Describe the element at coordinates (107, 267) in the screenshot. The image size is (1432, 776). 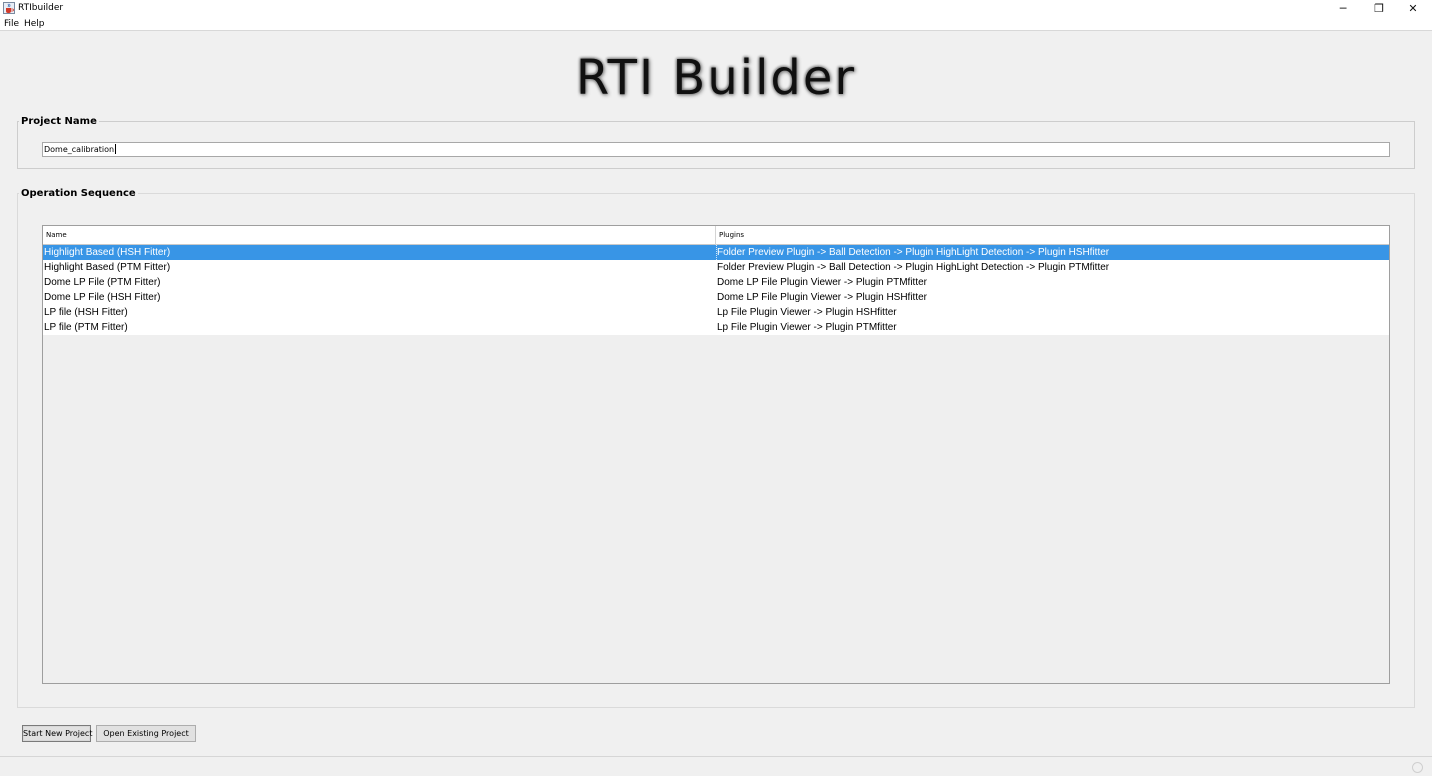
I see `cell-name: Highlight Based (PTM Fitter)` at that location.